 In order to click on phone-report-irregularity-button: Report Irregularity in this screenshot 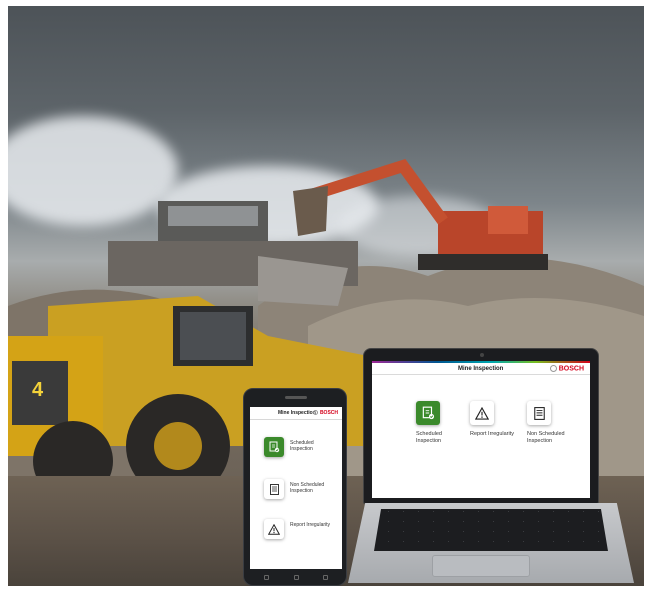, I will do `click(300, 530)`.